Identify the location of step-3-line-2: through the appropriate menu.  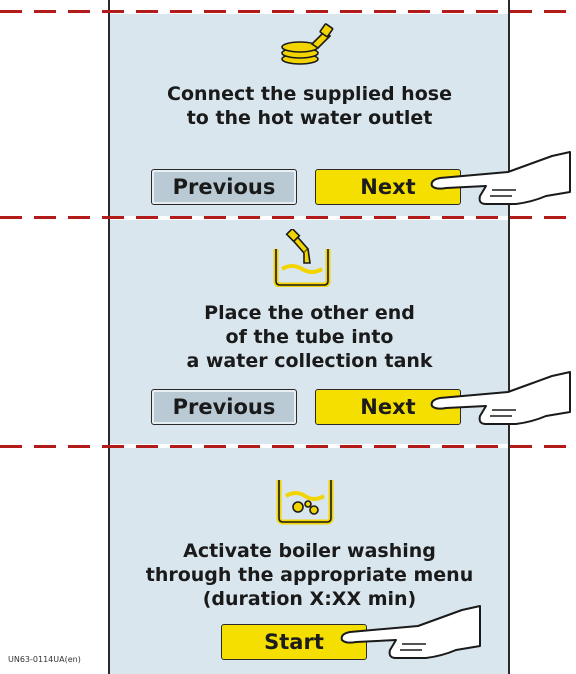
(309, 575).